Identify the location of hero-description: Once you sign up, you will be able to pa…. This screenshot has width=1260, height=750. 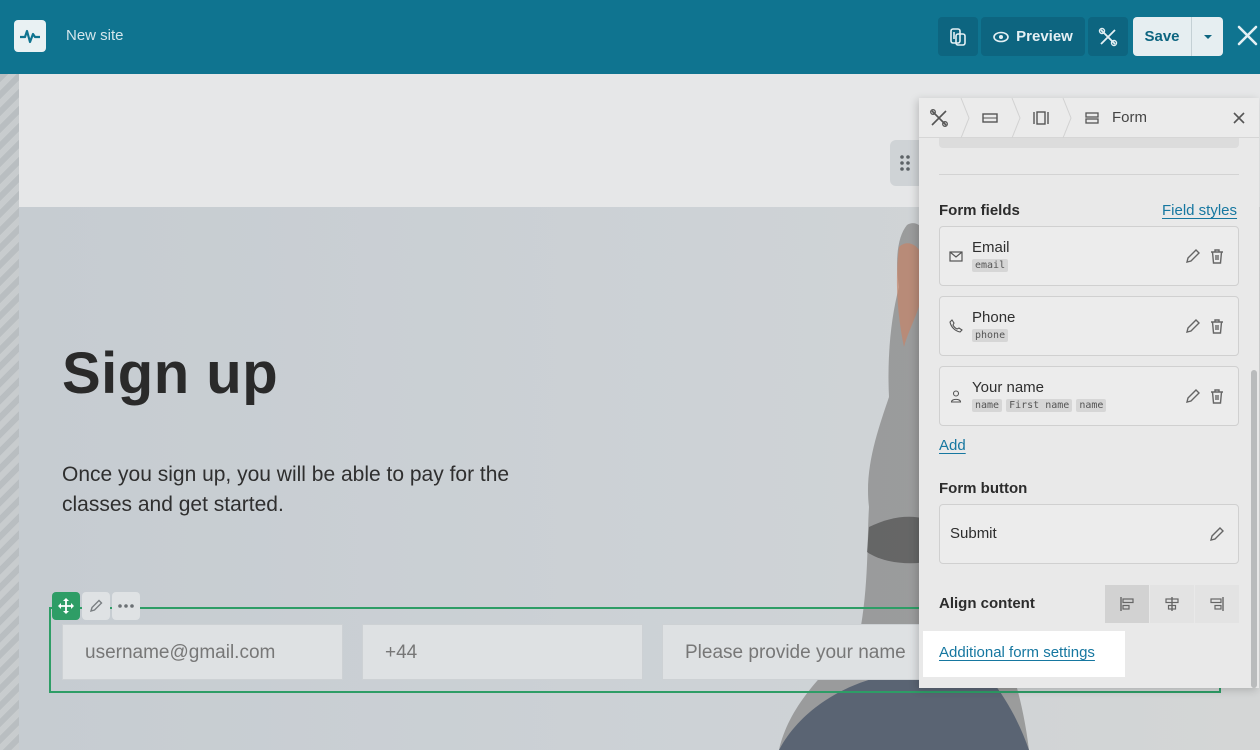
(312, 490).